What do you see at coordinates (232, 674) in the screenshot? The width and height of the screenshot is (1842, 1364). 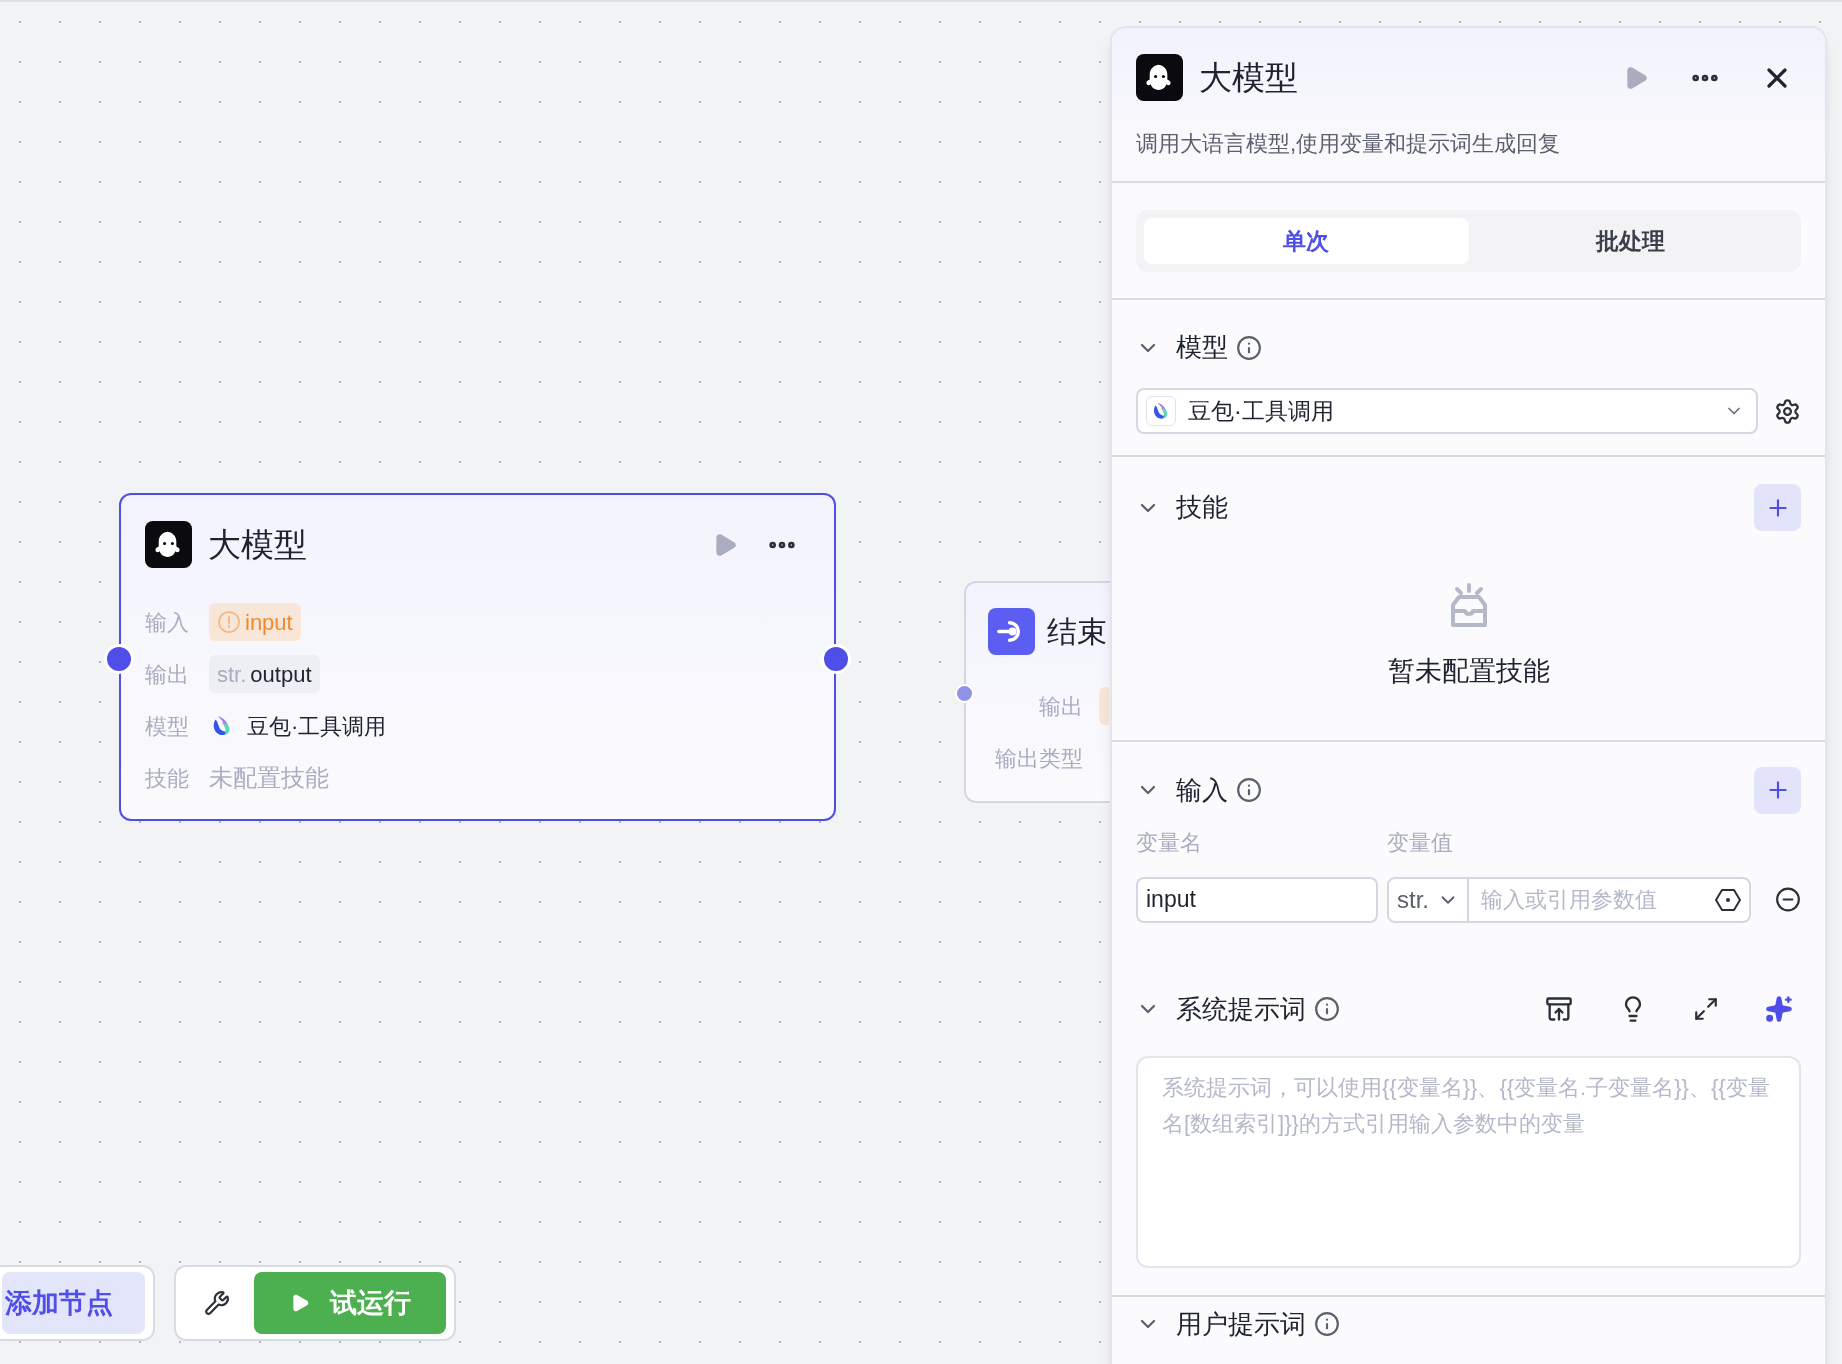 I see `type-label: str.` at bounding box center [232, 674].